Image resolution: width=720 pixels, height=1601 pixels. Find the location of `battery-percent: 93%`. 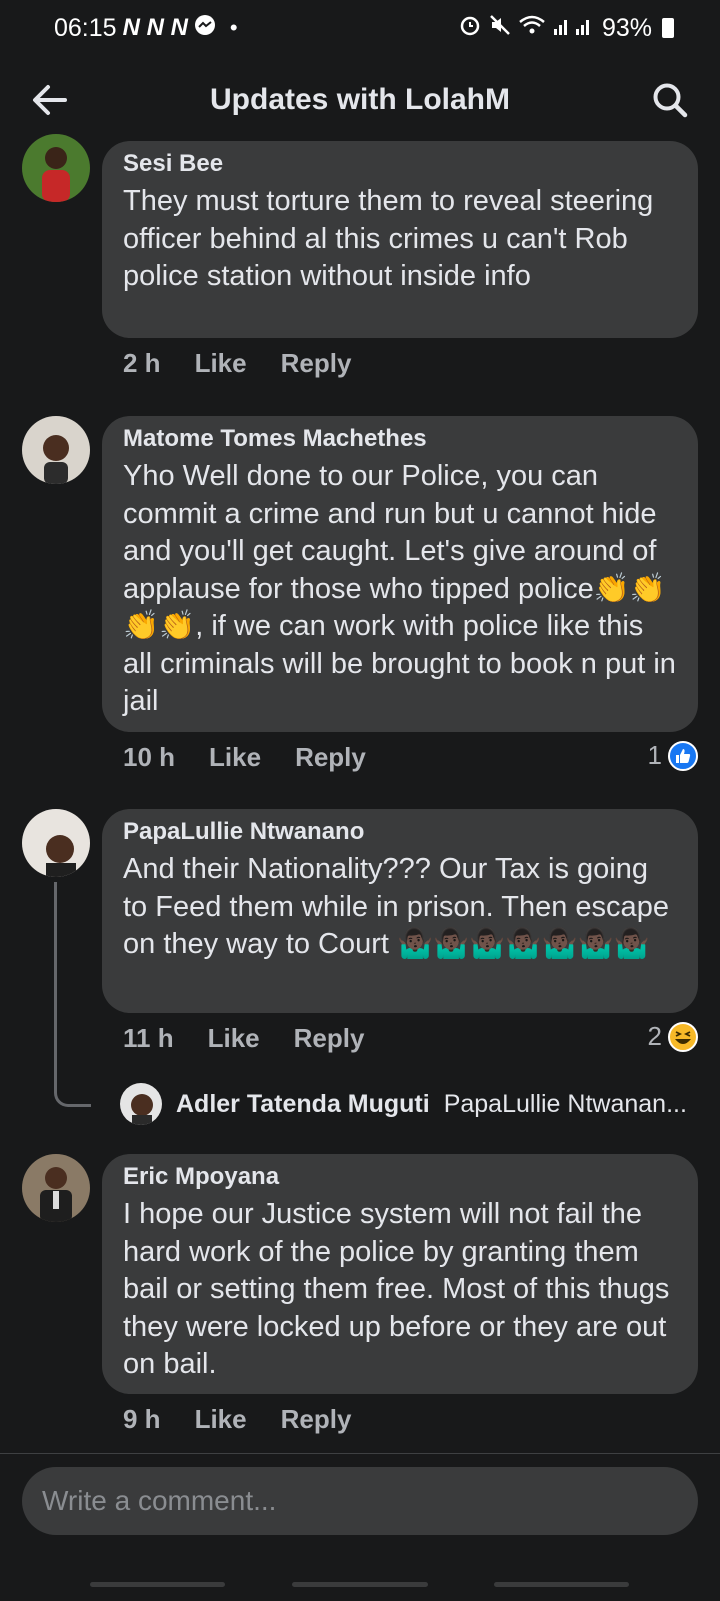

battery-percent: 93% is located at coordinates (626, 27).